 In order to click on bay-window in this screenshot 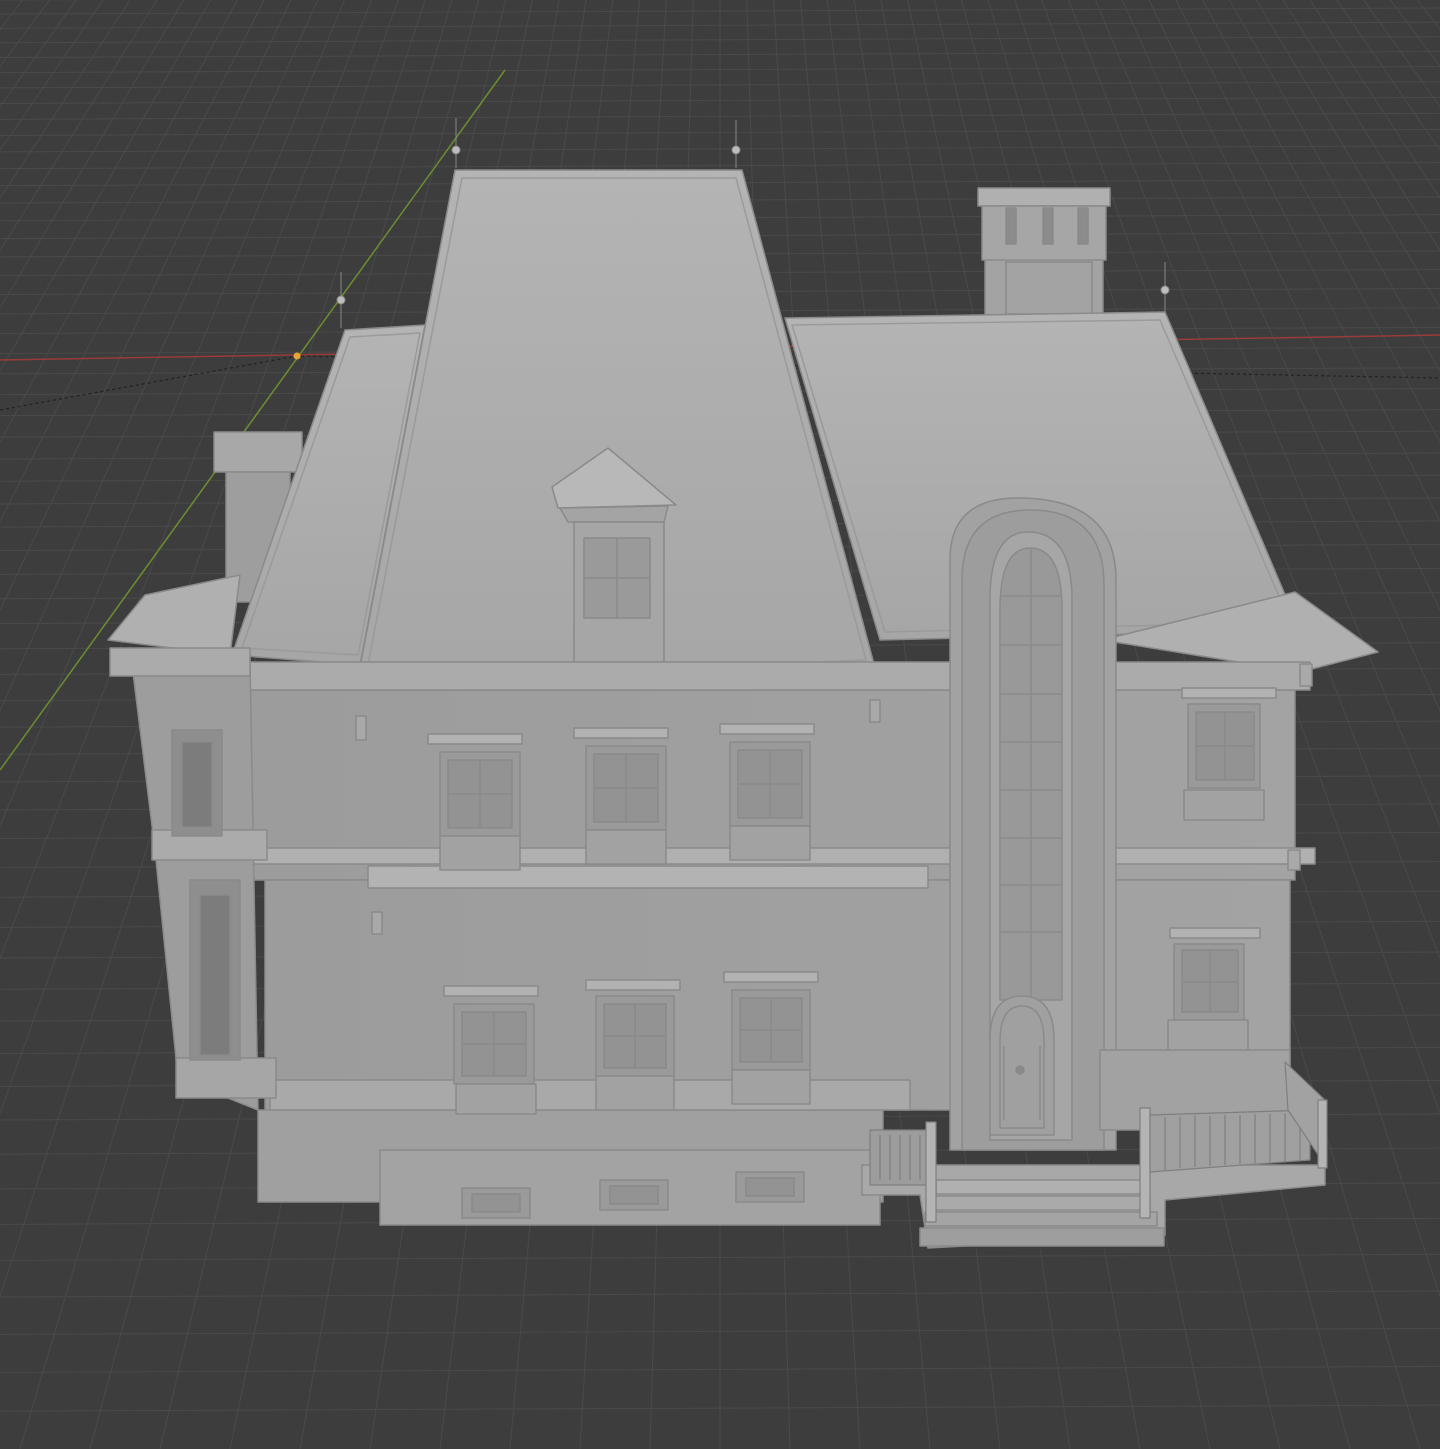, I will do `click(193, 879)`.